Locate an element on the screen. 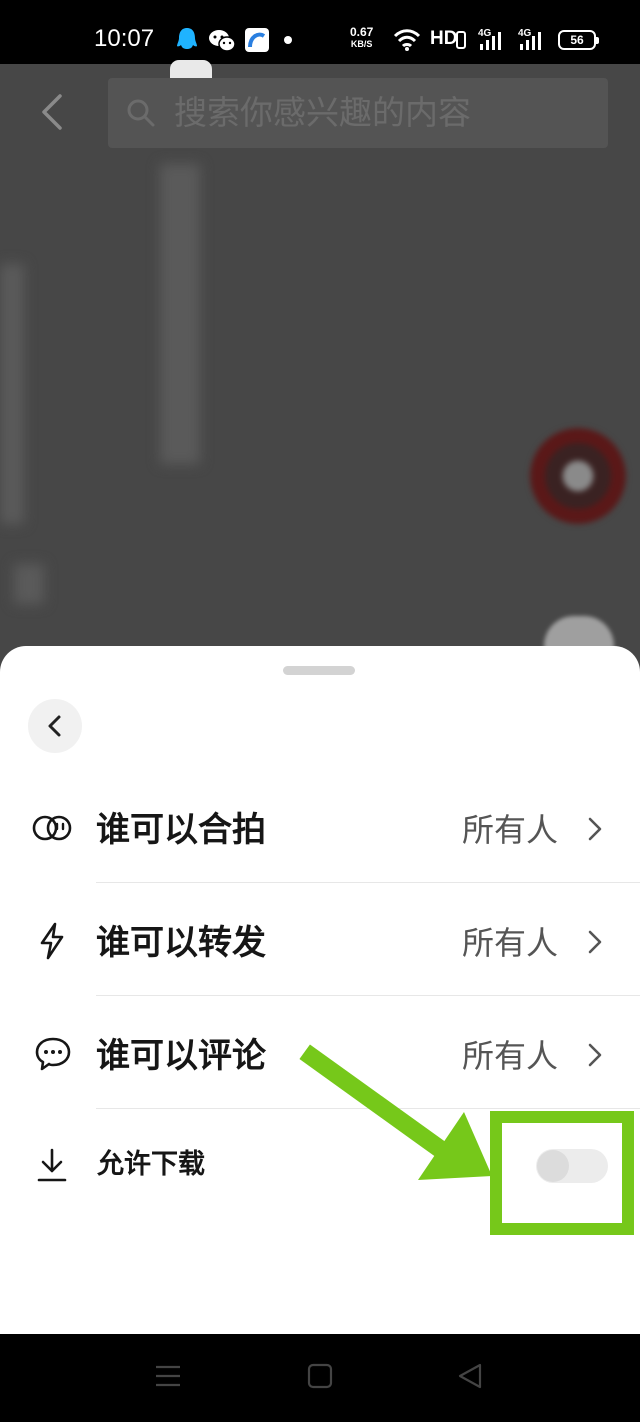 The image size is (640, 1422). menu-icon is located at coordinates (168, 1376).